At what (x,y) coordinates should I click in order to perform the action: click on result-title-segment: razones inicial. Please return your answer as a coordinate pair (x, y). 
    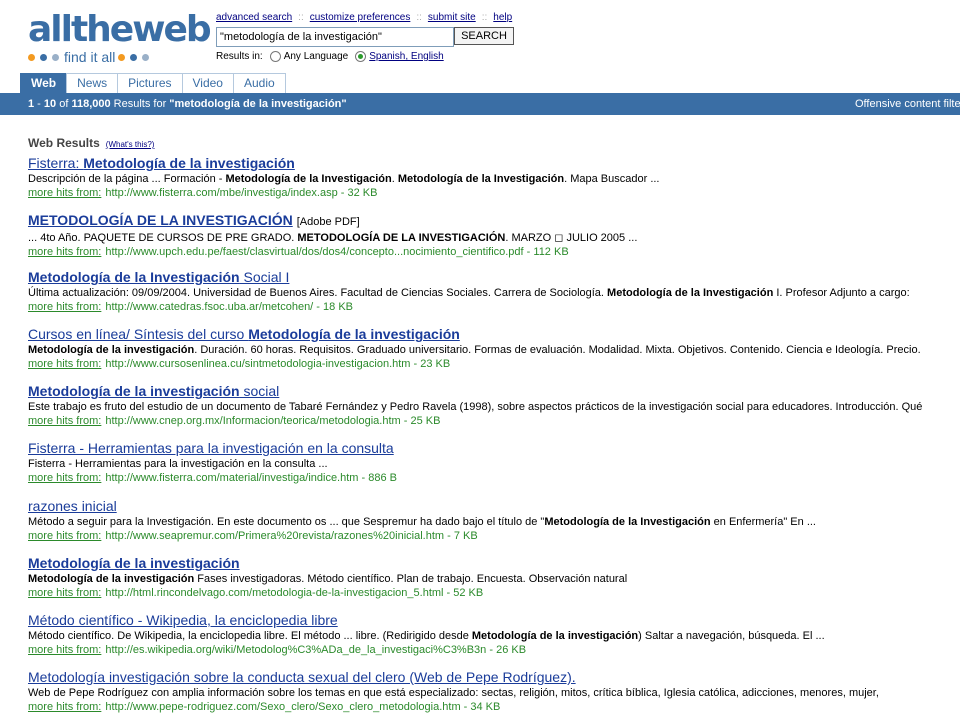
    Looking at the image, I should click on (72, 505).